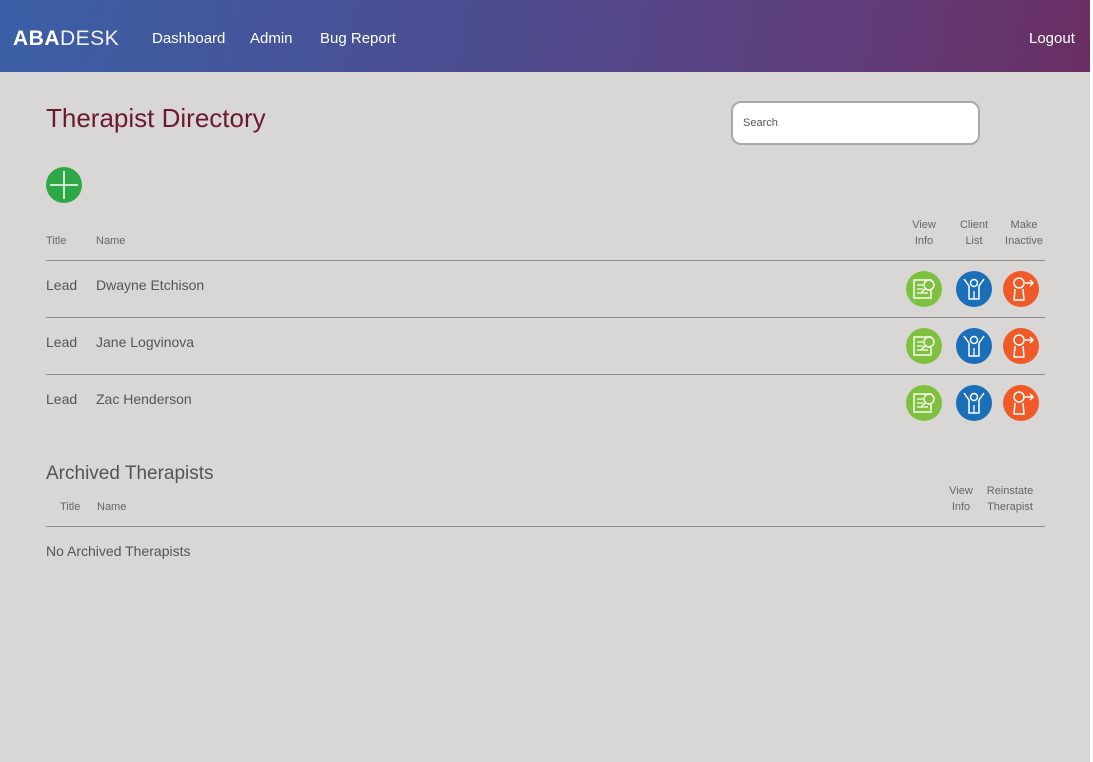 Image resolution: width=1093 pixels, height=762 pixels. What do you see at coordinates (1024, 241) in the screenshot?
I see `column-header-make-inactive-line2: Inactive` at bounding box center [1024, 241].